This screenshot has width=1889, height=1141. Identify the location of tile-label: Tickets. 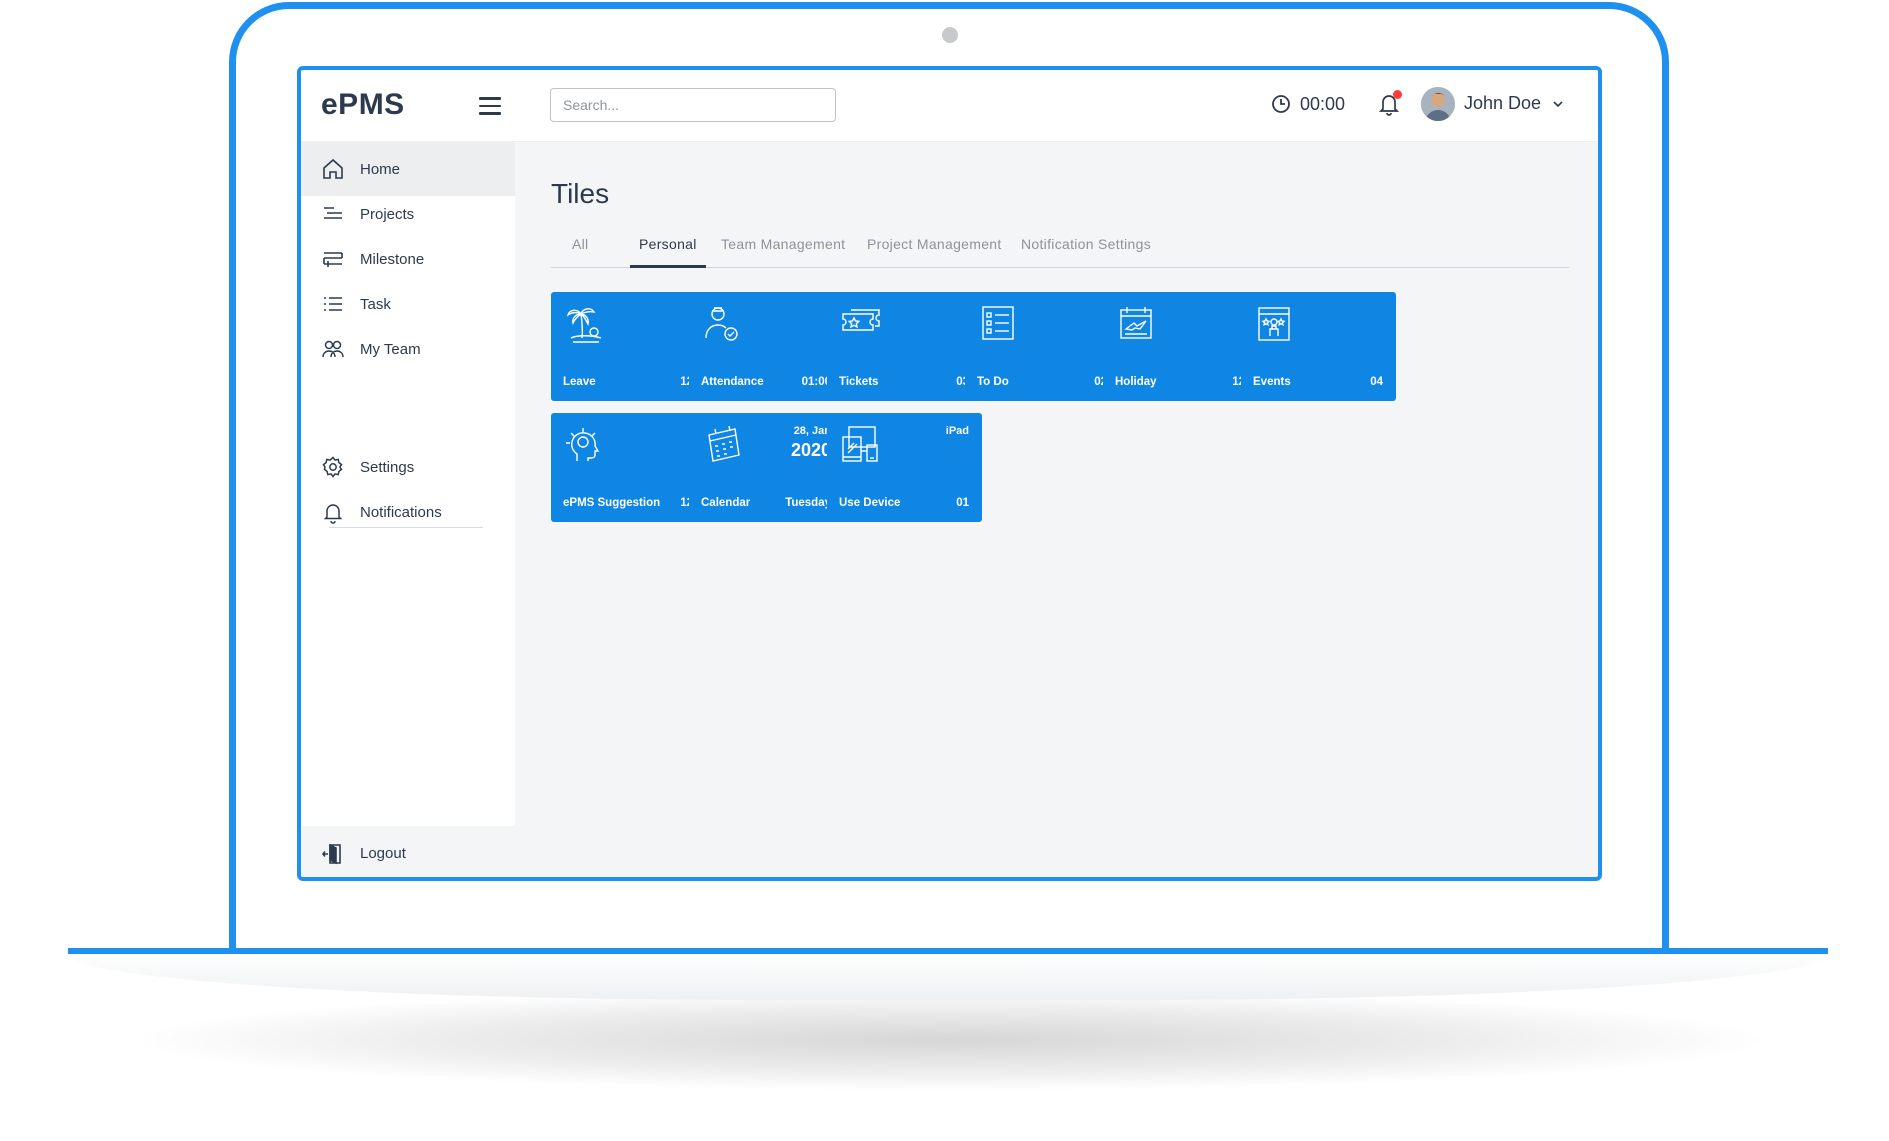
(859, 382).